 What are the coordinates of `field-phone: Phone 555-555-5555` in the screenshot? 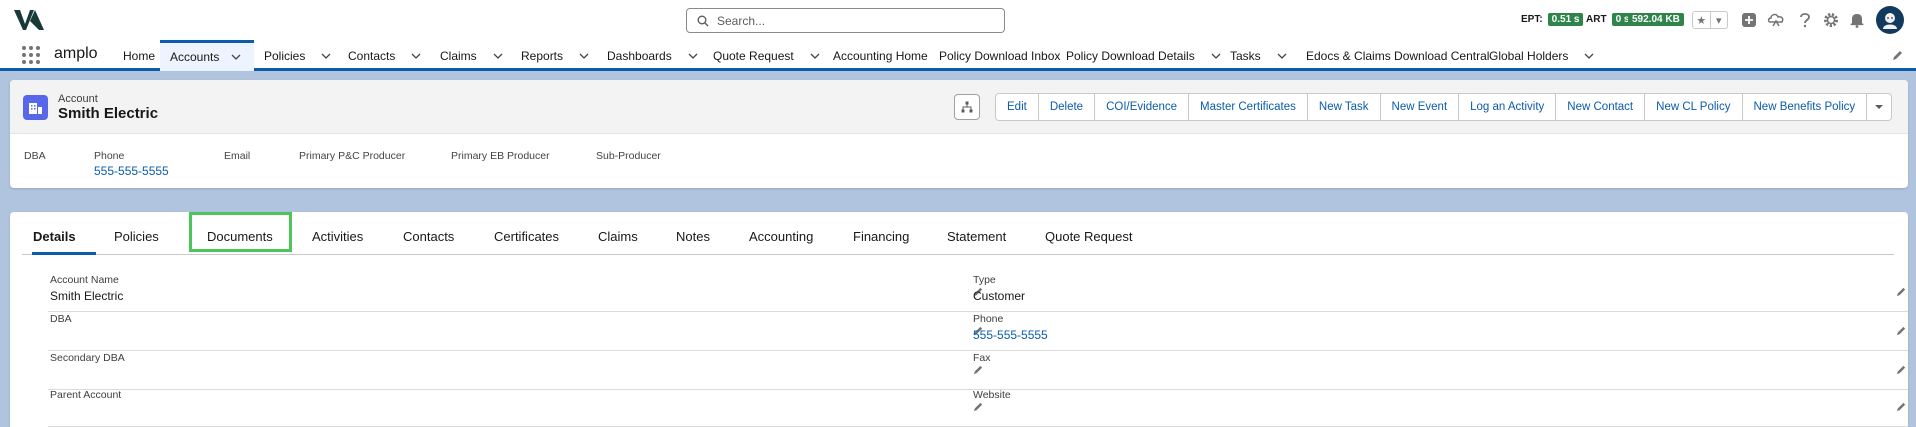 It's located at (1439, 332).